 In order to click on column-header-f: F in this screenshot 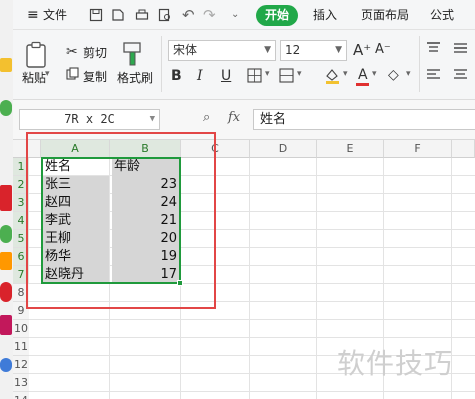, I will do `click(418, 149)`.